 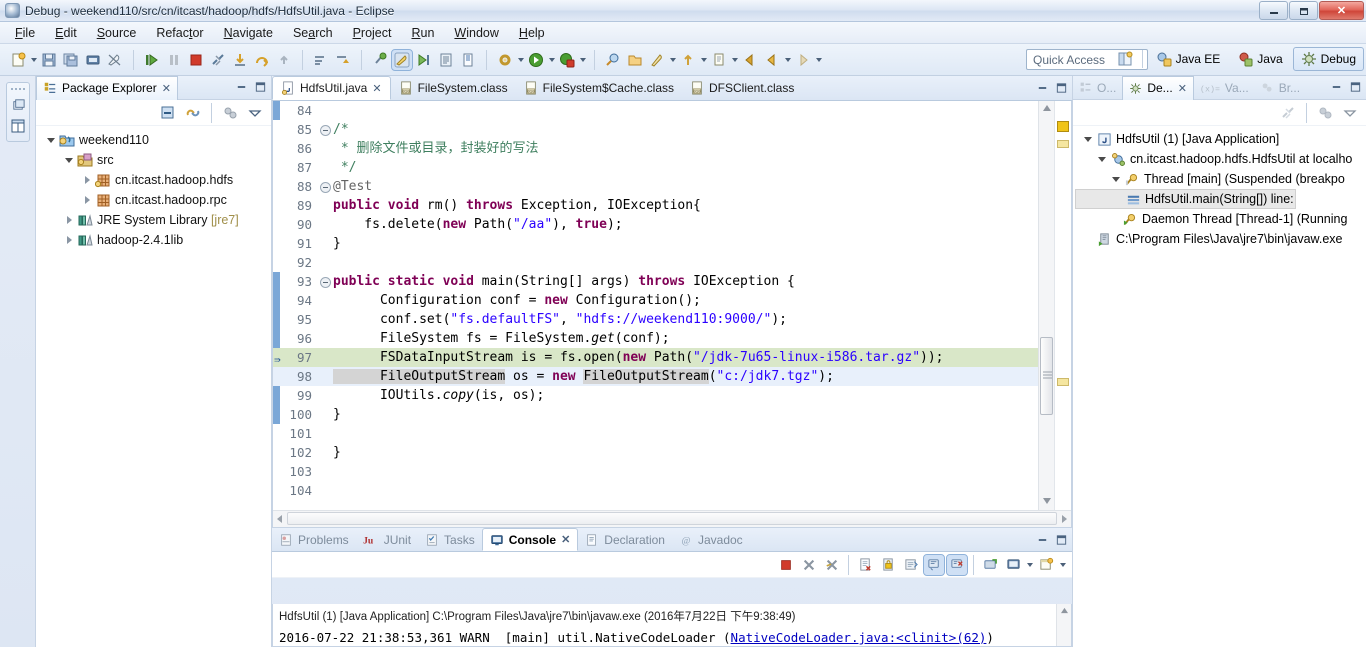 I want to click on view-menu-icon, so click(x=255, y=113).